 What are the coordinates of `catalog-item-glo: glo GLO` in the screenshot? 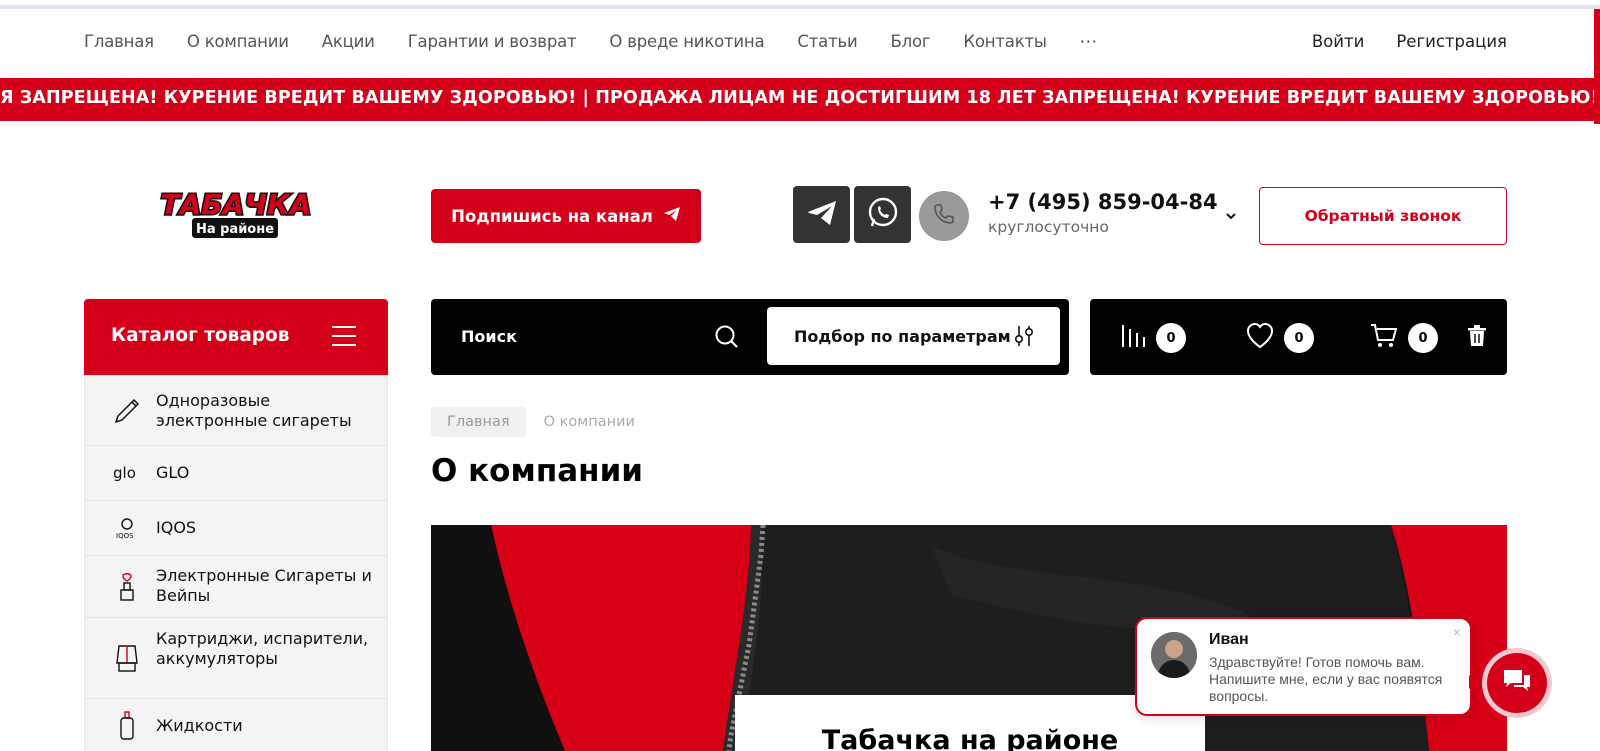 It's located at (236, 473).